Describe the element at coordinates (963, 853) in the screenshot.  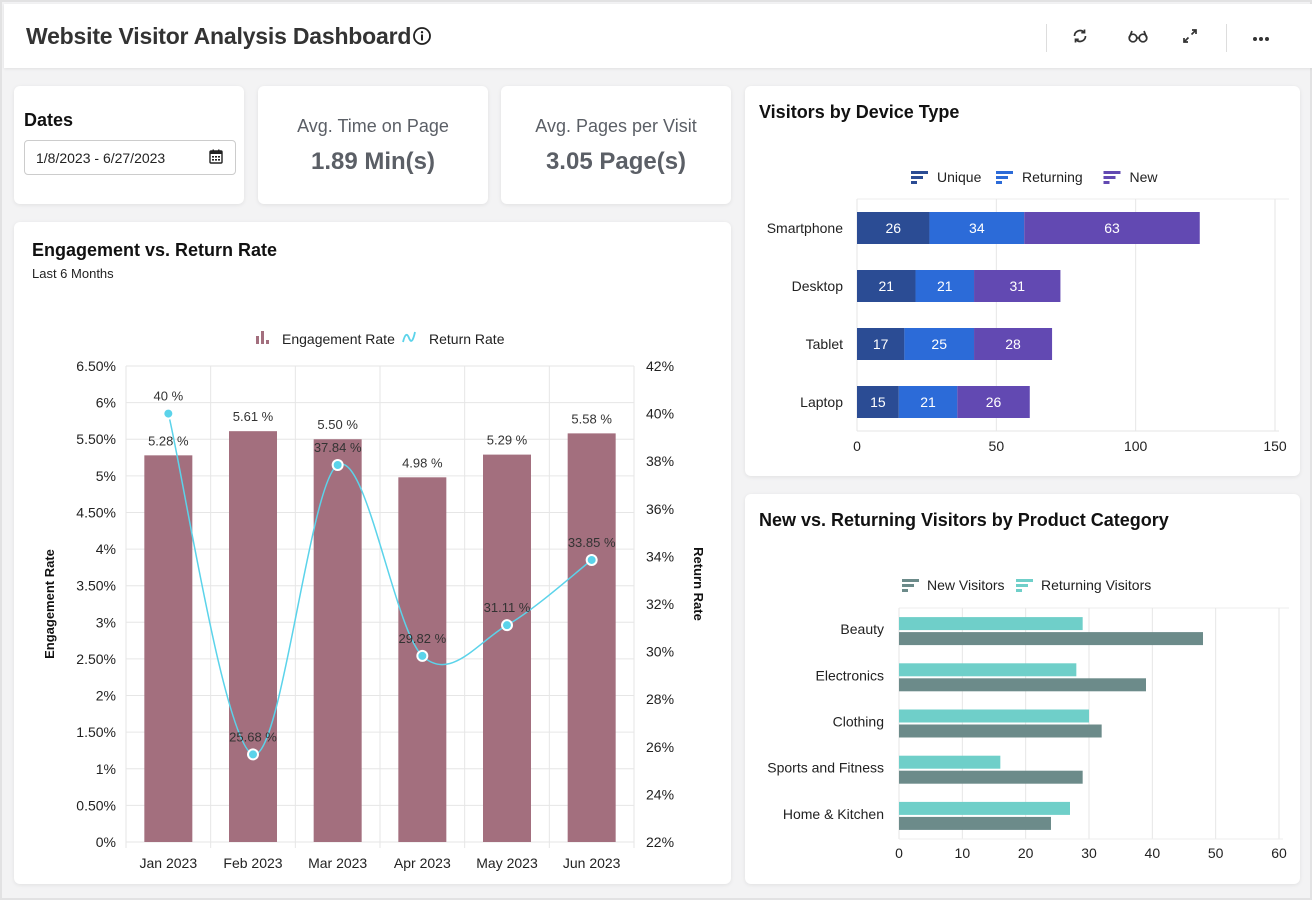
I see `x-tick-label: 10` at that location.